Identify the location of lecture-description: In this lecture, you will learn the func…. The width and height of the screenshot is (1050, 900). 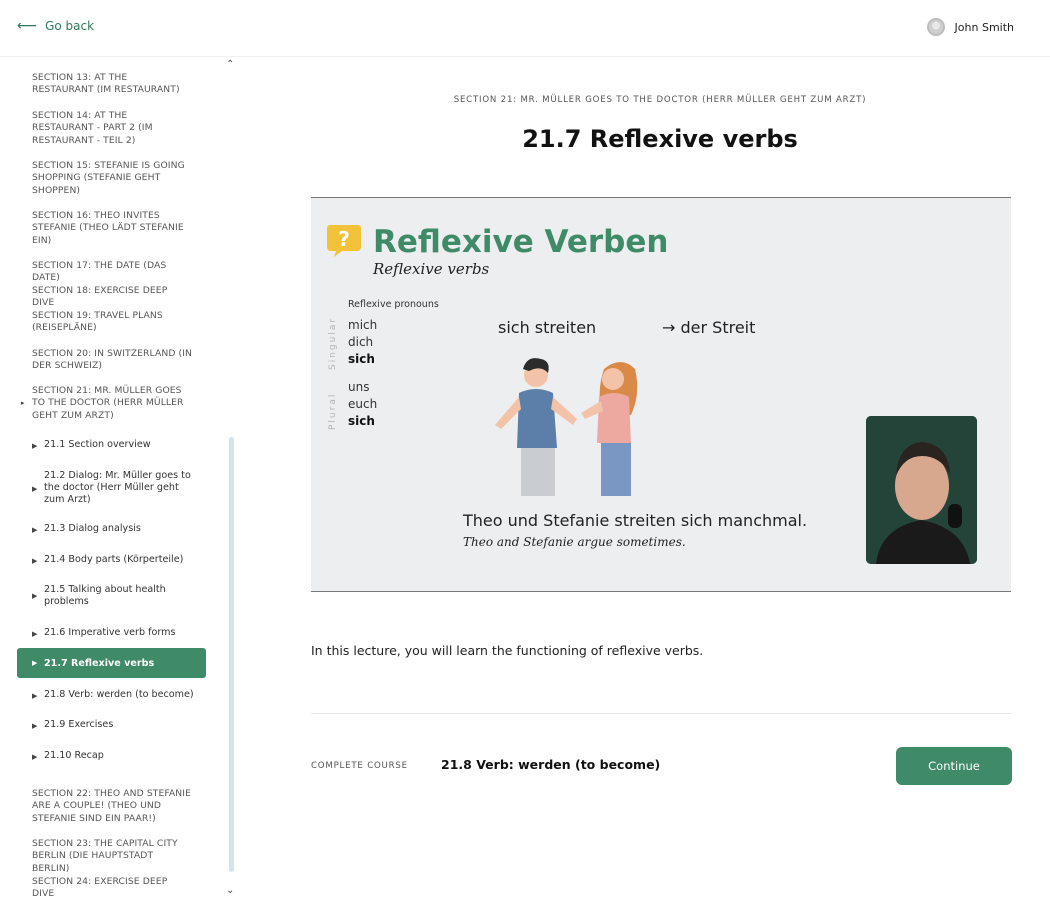
(507, 650).